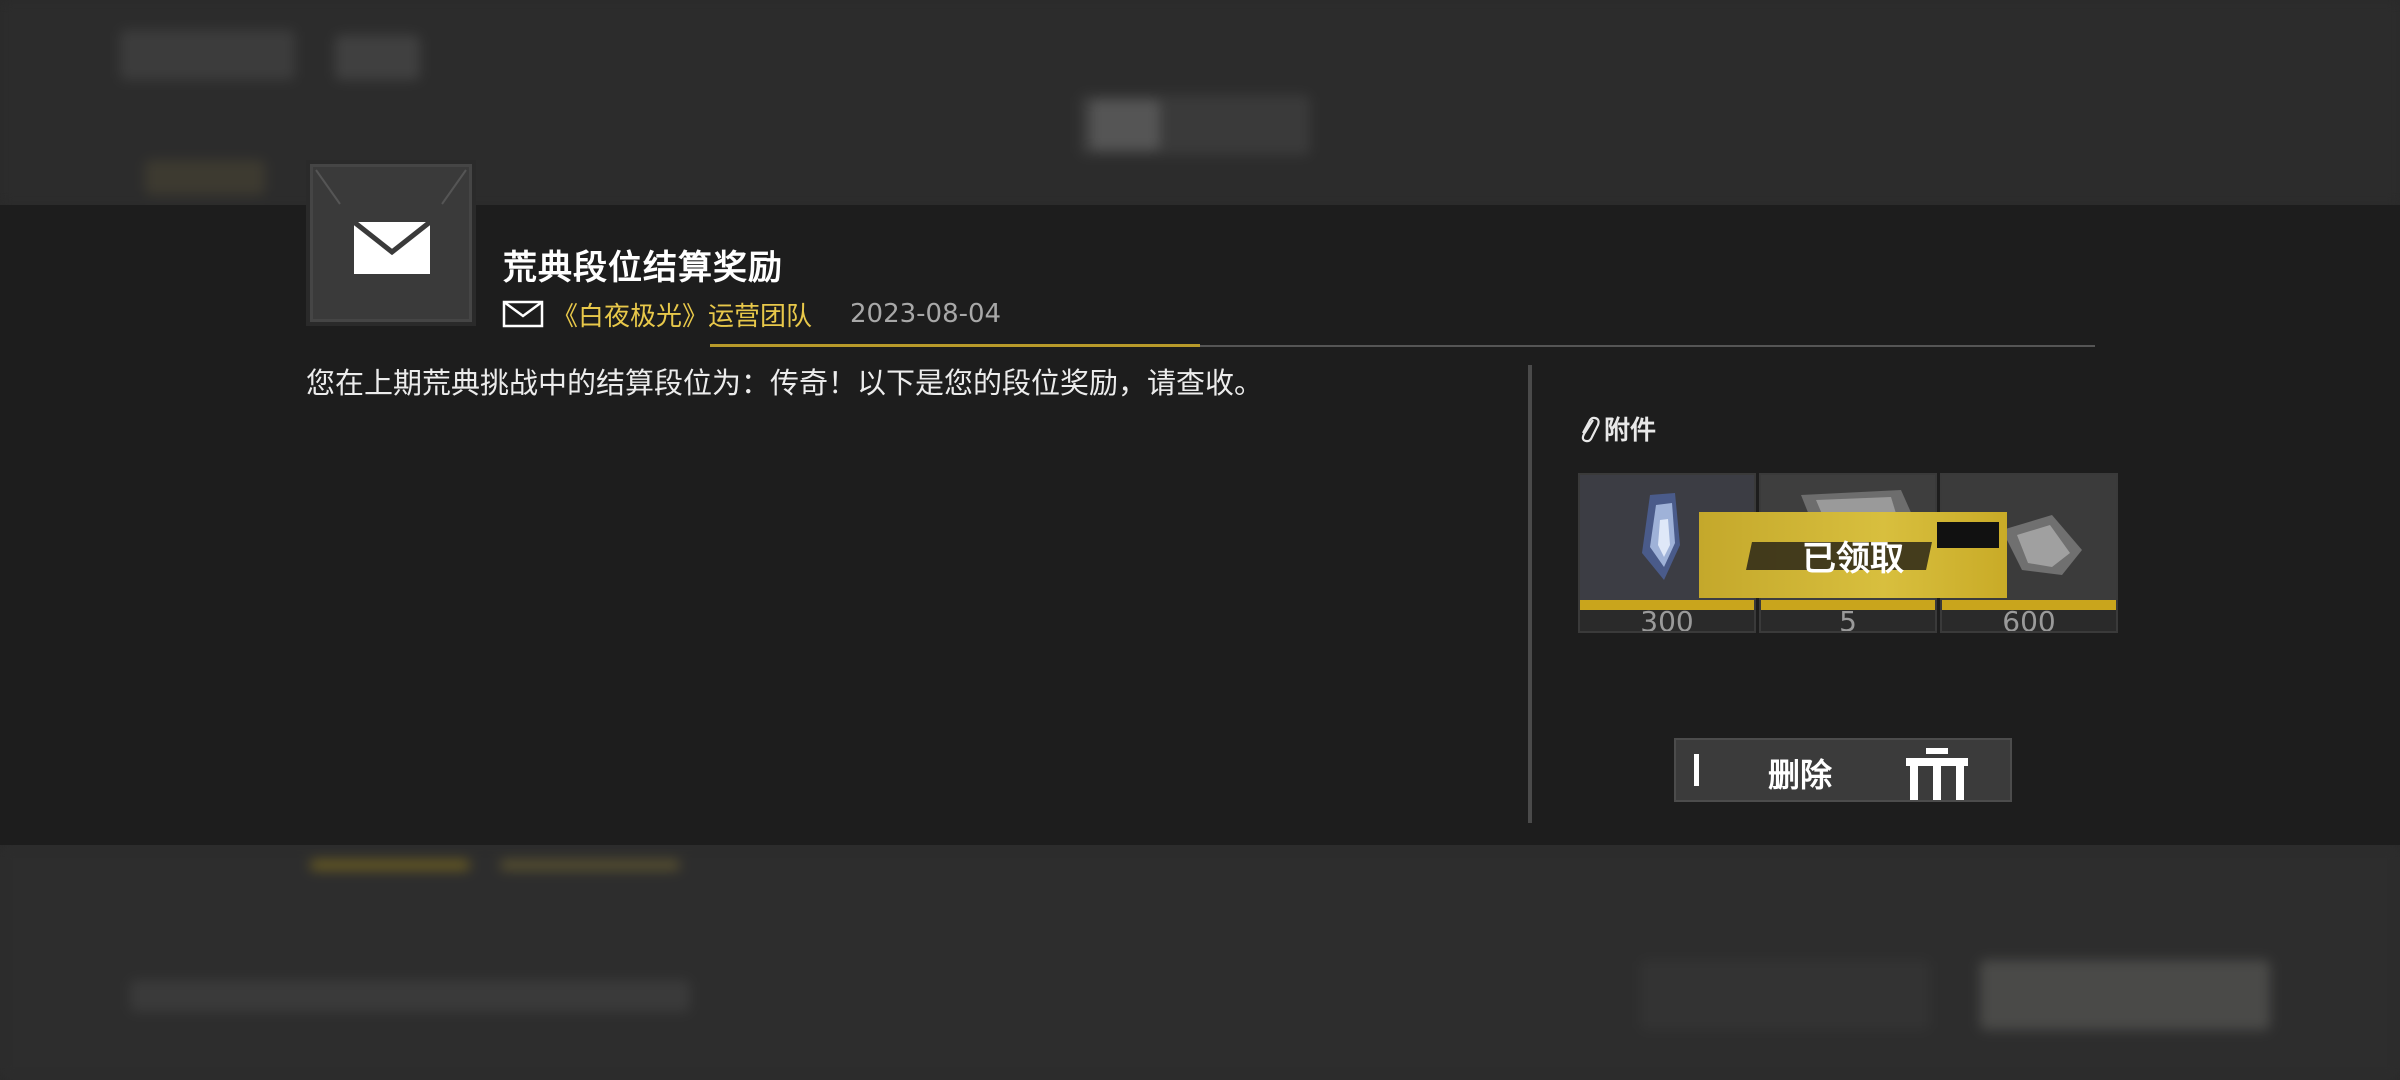 Image resolution: width=2400 pixels, height=1080 pixels. Describe the element at coordinates (1800, 775) in the screenshot. I see `delete-label: 删除` at that location.